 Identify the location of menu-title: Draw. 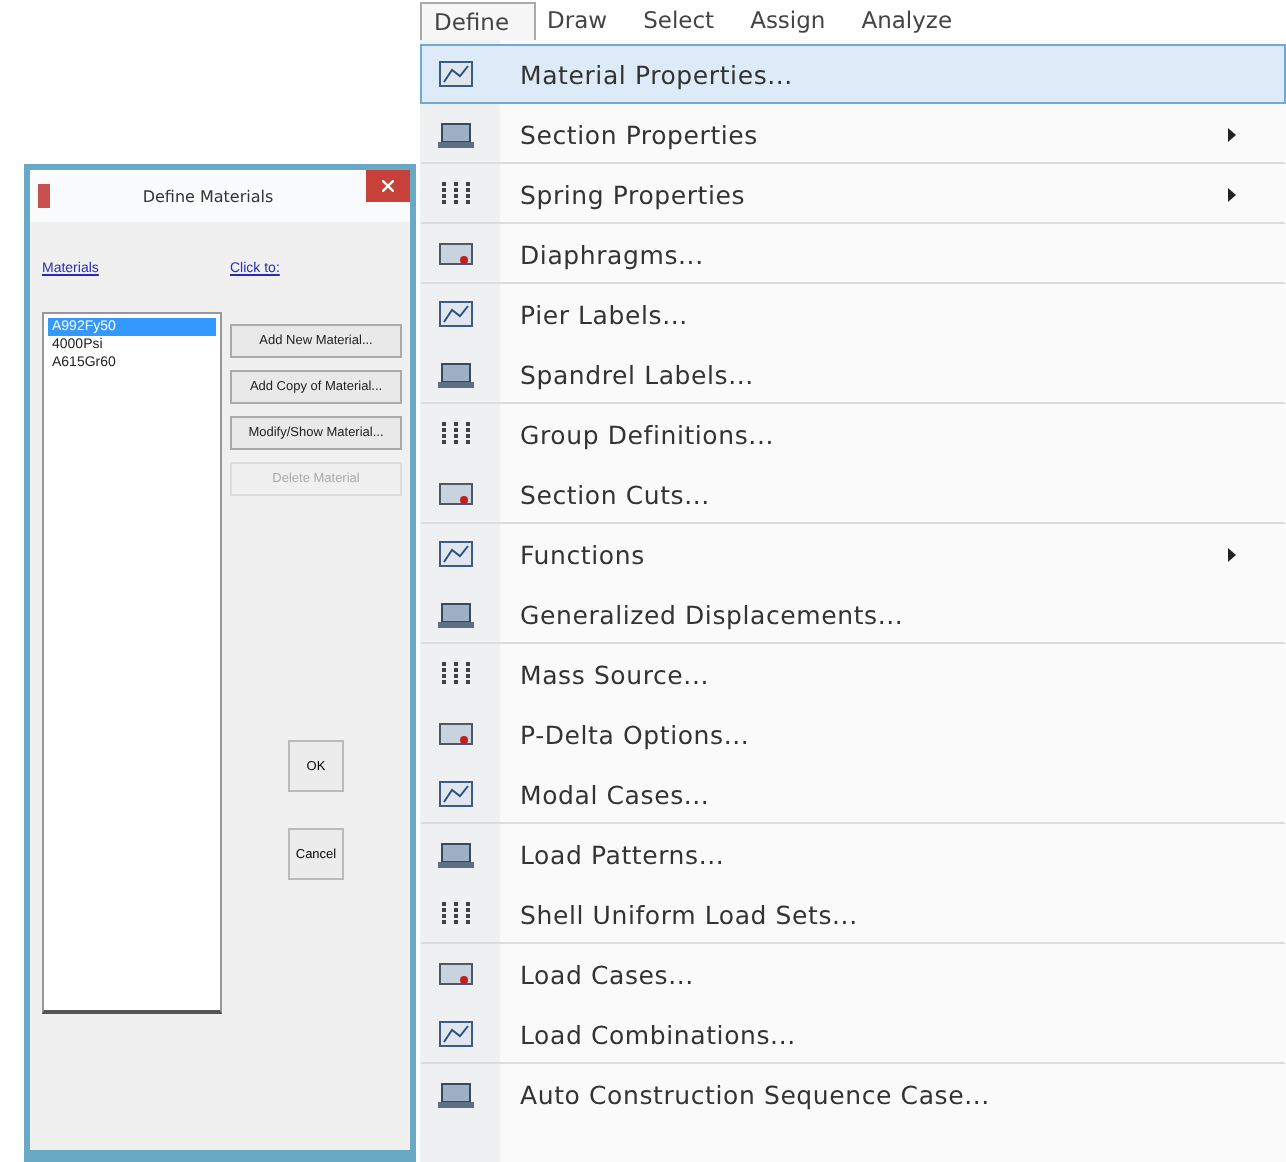
(583, 20).